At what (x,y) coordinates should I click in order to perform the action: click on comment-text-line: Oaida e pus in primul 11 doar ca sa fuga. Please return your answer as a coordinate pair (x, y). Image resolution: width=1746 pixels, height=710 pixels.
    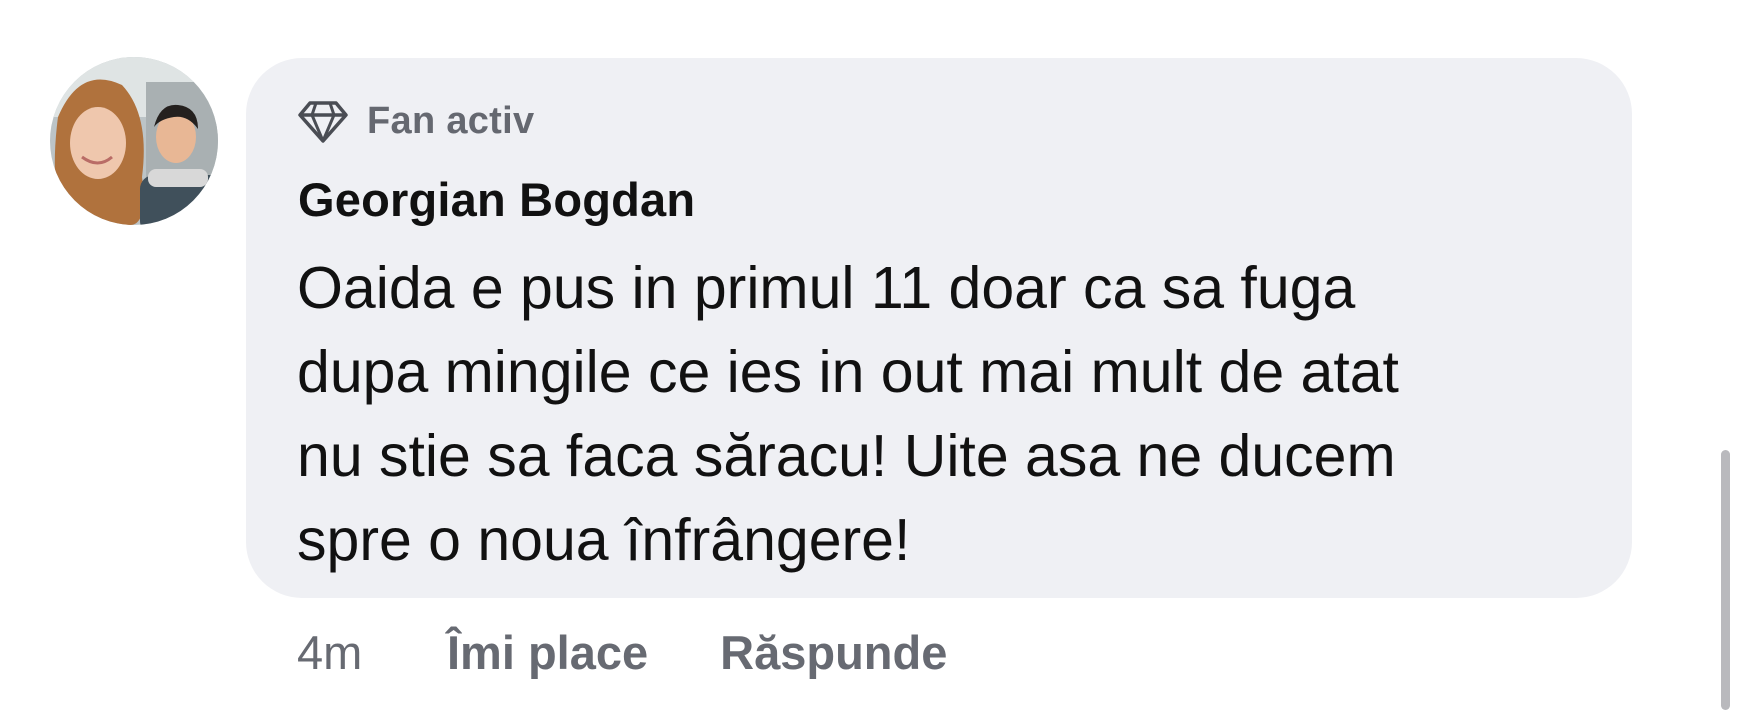
    Looking at the image, I should click on (826, 288).